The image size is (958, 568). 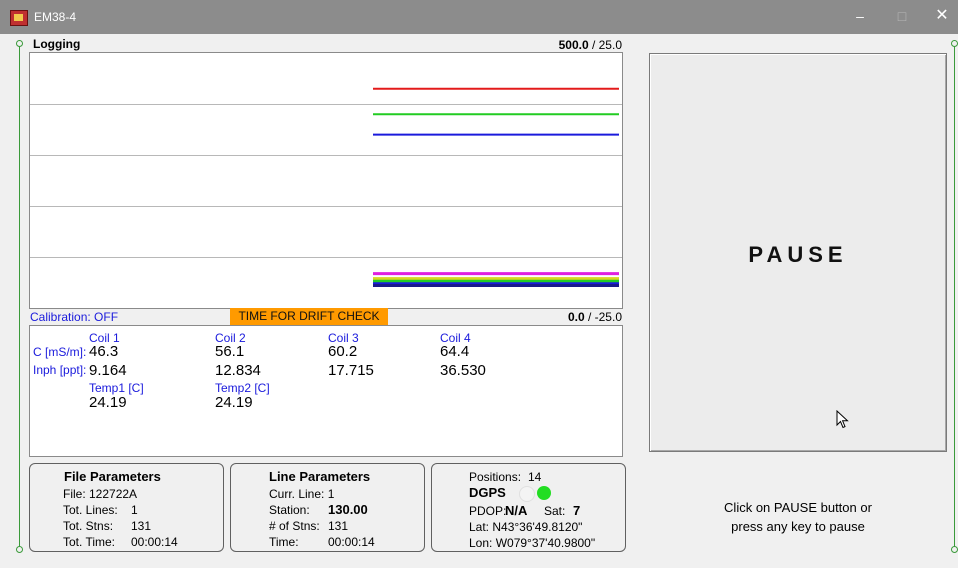 I want to click on inphase-row-label: Inph [ppt]:, so click(x=60, y=370).